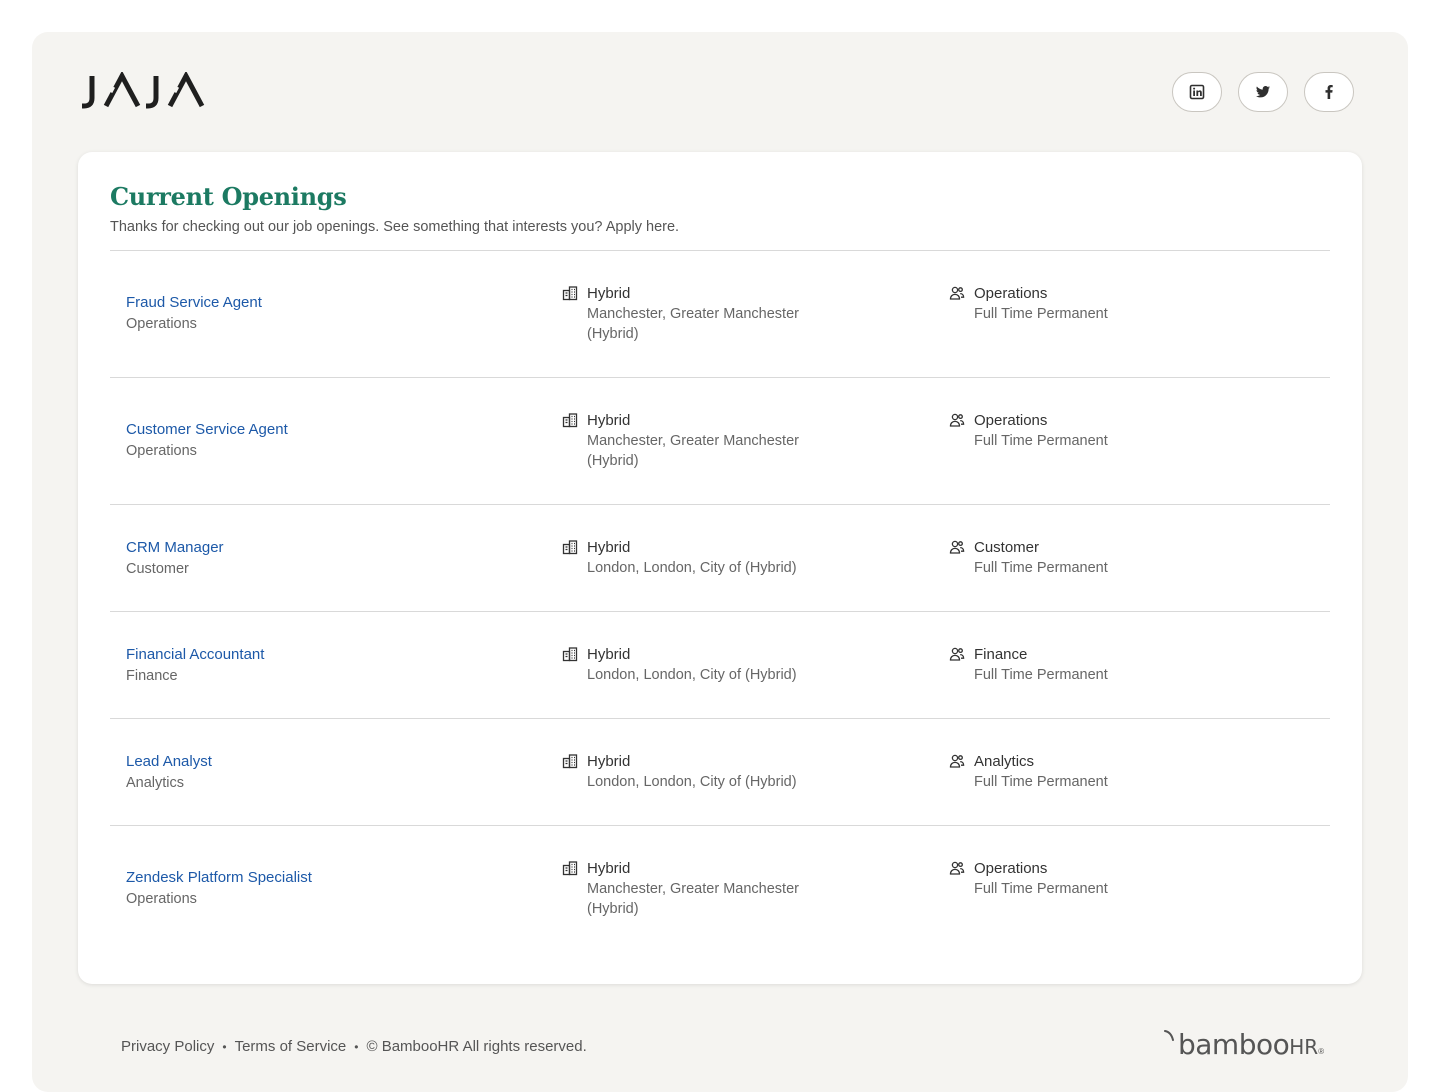  I want to click on job-title-link: Zendesk Platform Specialist, so click(219, 878).